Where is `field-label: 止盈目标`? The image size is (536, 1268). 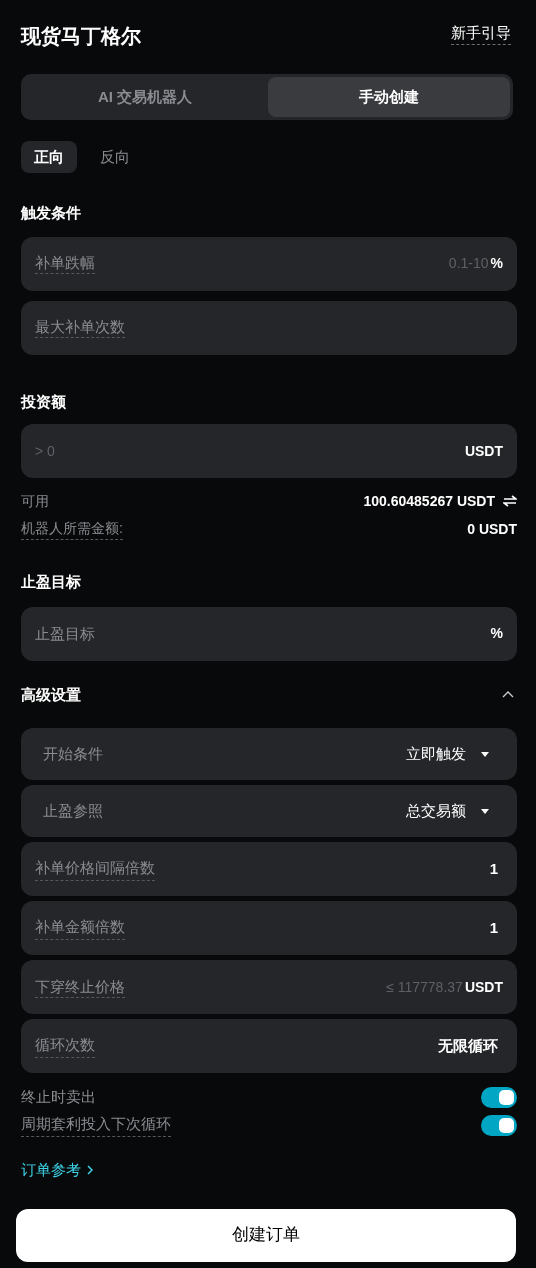 field-label: 止盈目标 is located at coordinates (65, 633).